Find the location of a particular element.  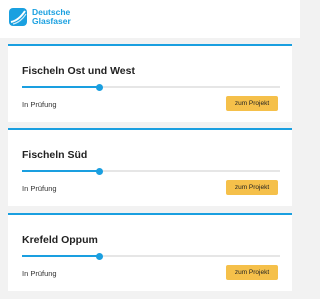

logo-icon is located at coordinates (18, 17).